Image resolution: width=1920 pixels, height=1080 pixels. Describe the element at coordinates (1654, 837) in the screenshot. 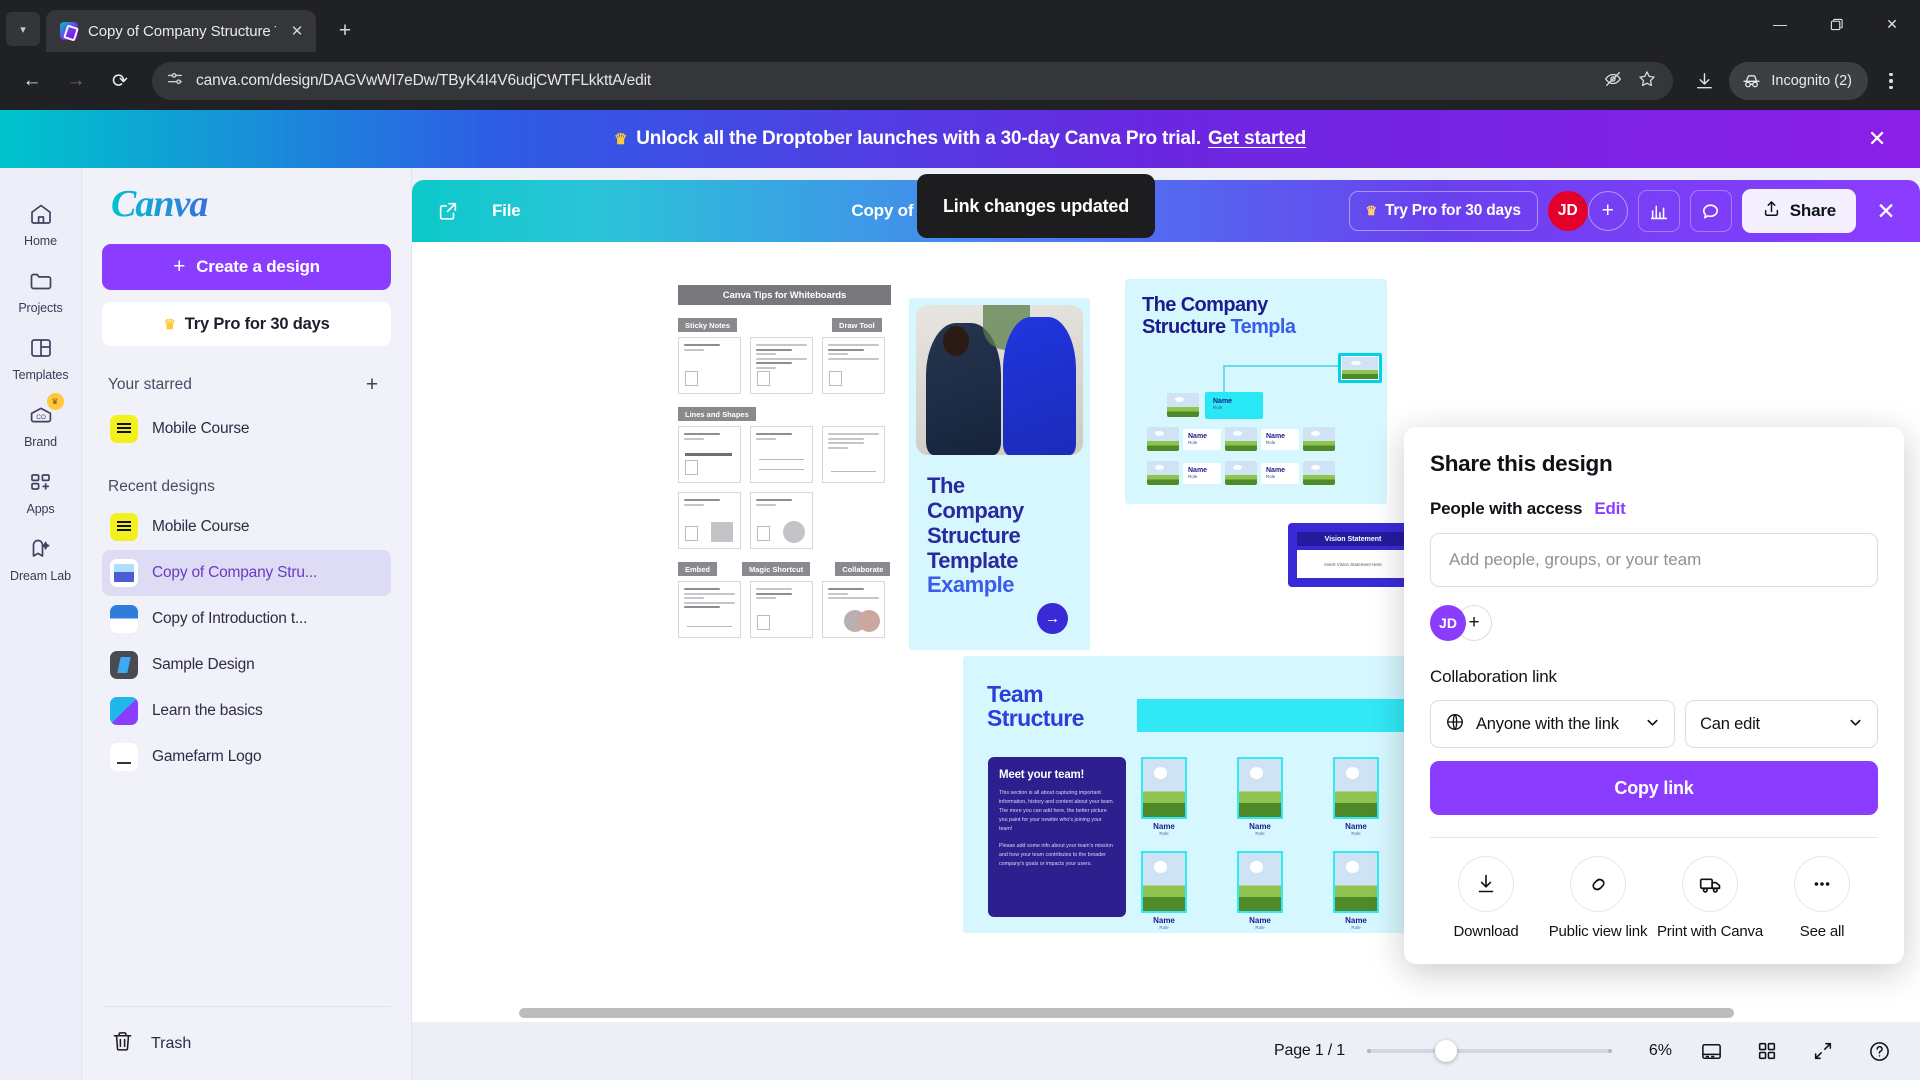

I see `divider` at that location.